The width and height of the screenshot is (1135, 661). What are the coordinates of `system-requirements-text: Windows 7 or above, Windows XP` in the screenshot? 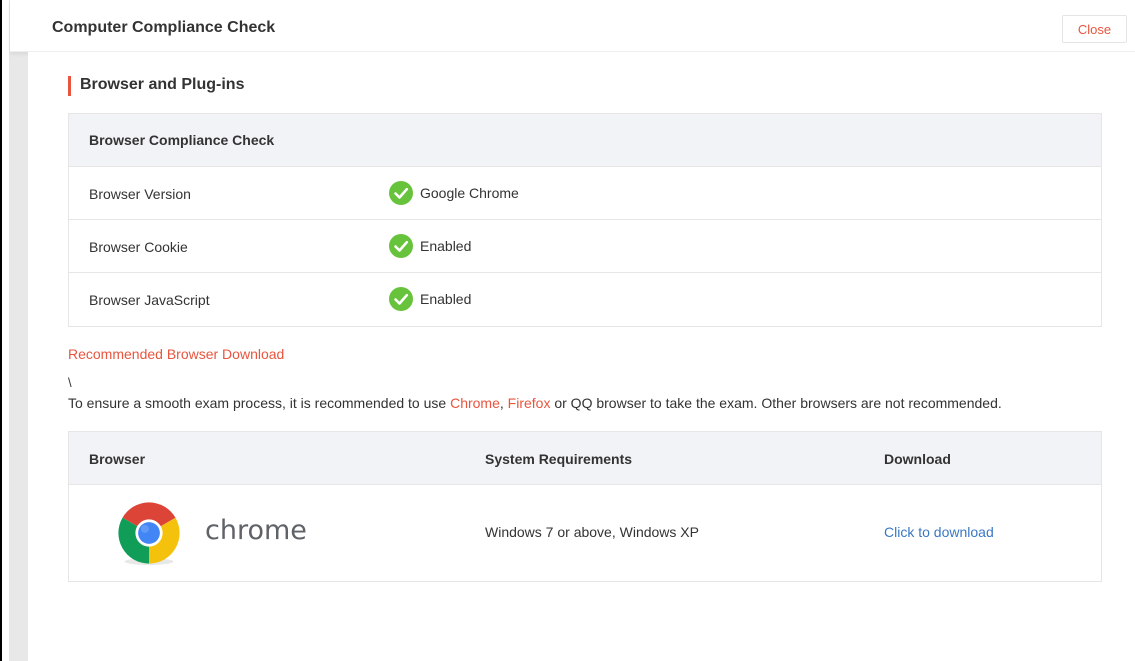 It's located at (592, 532).